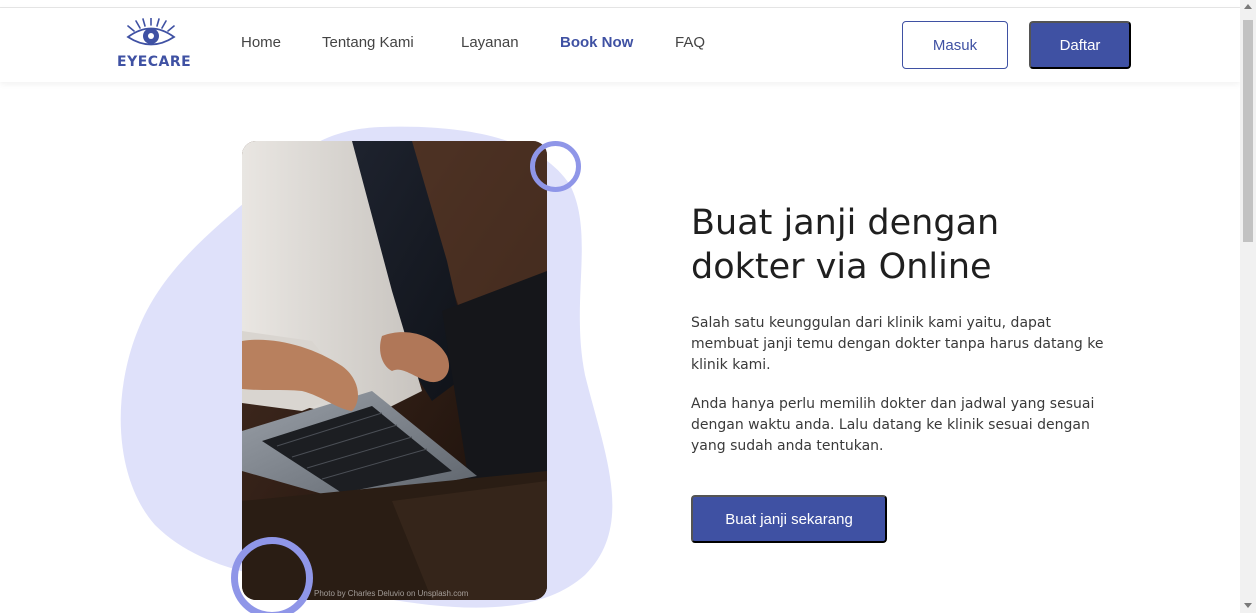  Describe the element at coordinates (1248, 6) in the screenshot. I see `scroll-up-arrow-icon` at that location.